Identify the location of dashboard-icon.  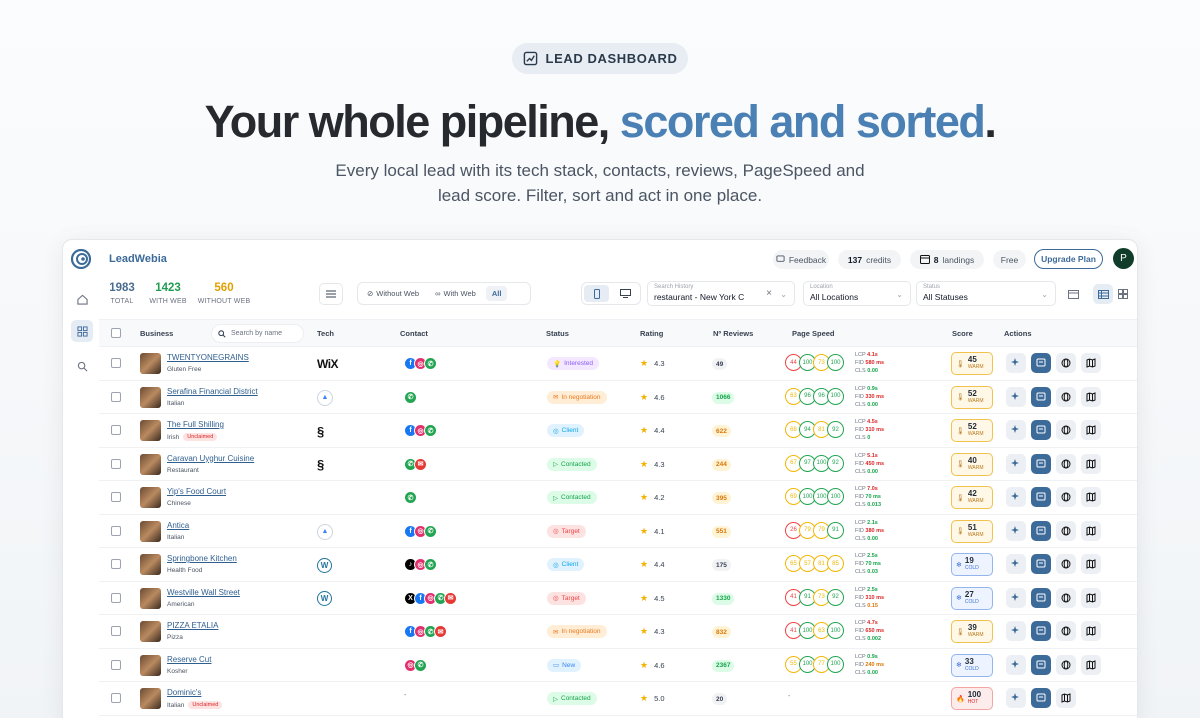
(82, 331).